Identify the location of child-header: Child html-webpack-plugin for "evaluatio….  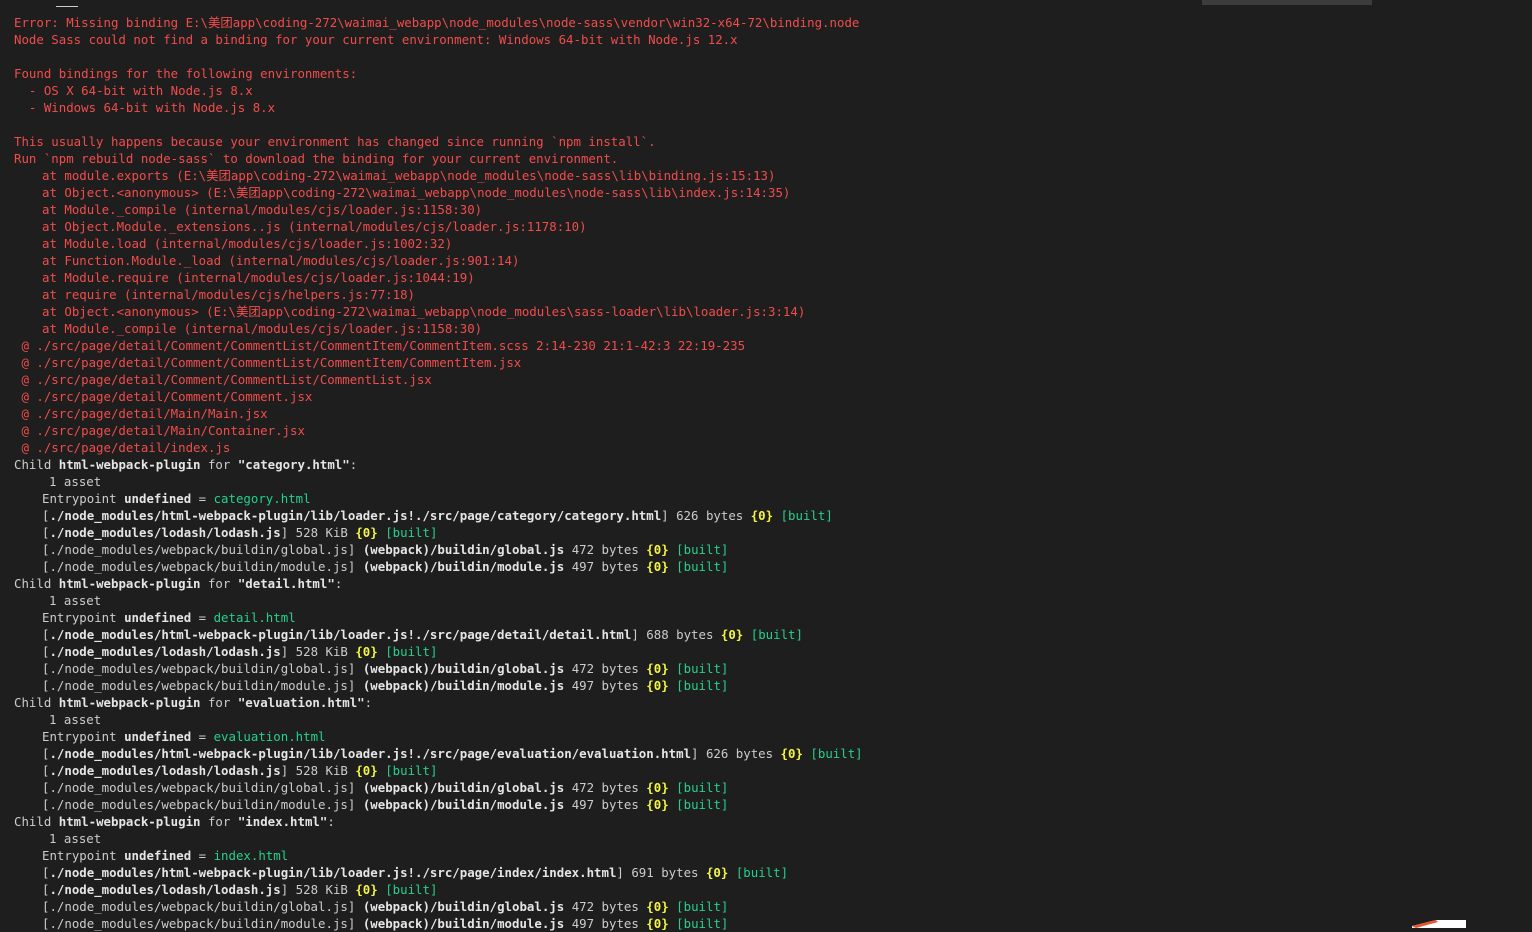
(193, 702).